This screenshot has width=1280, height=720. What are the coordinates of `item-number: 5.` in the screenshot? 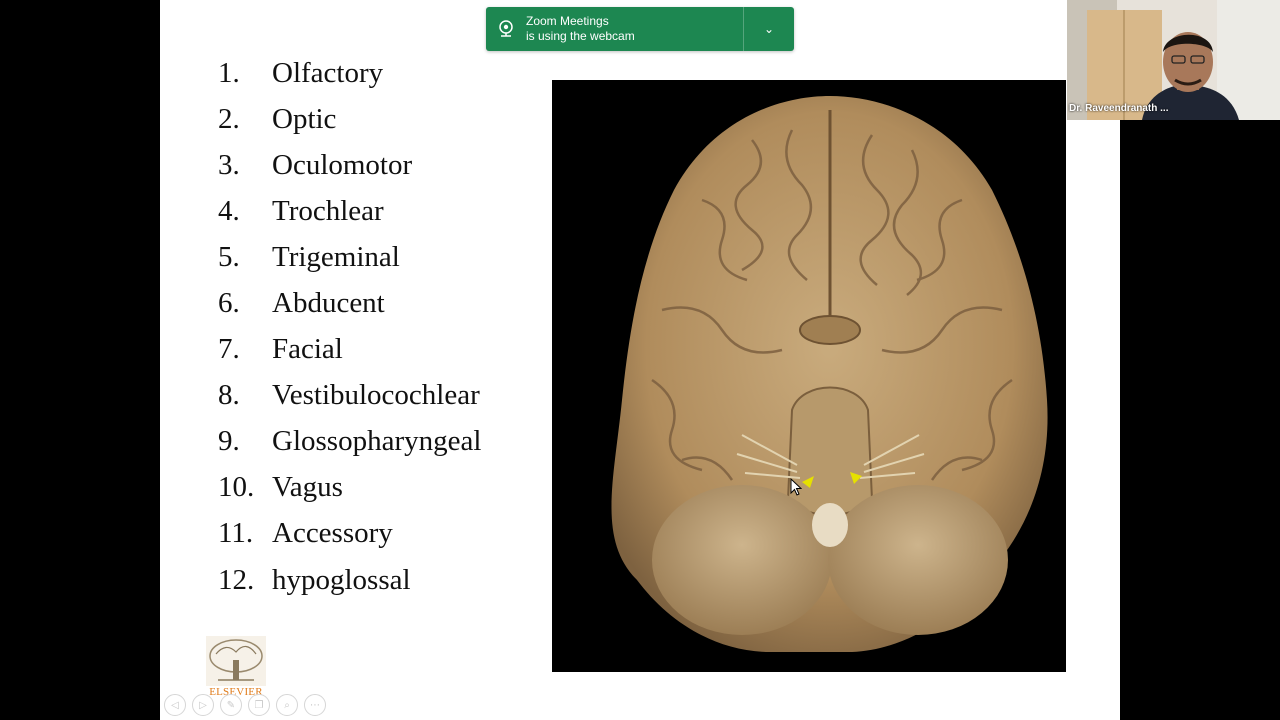 It's located at (229, 256).